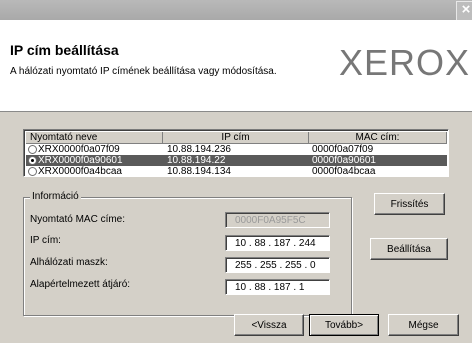 The width and height of the screenshot is (472, 343). Describe the element at coordinates (199, 171) in the screenshot. I see `row-ip: 10.88.194.134` at that location.